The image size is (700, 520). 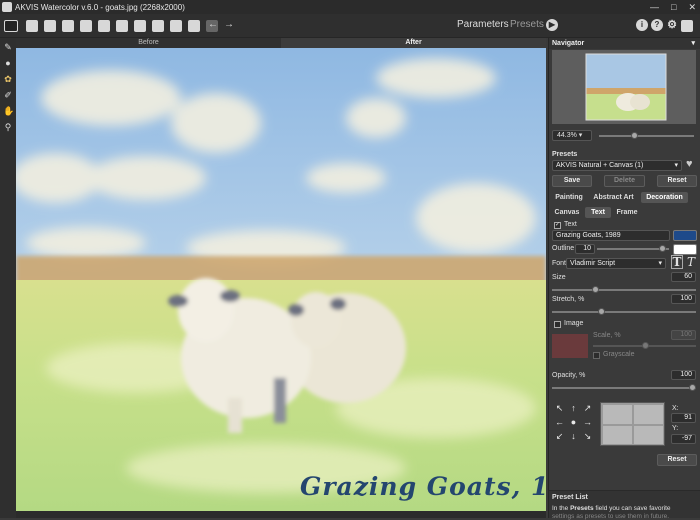 I want to click on text-input: Grazing Goats, 1989, so click(x=611, y=235).